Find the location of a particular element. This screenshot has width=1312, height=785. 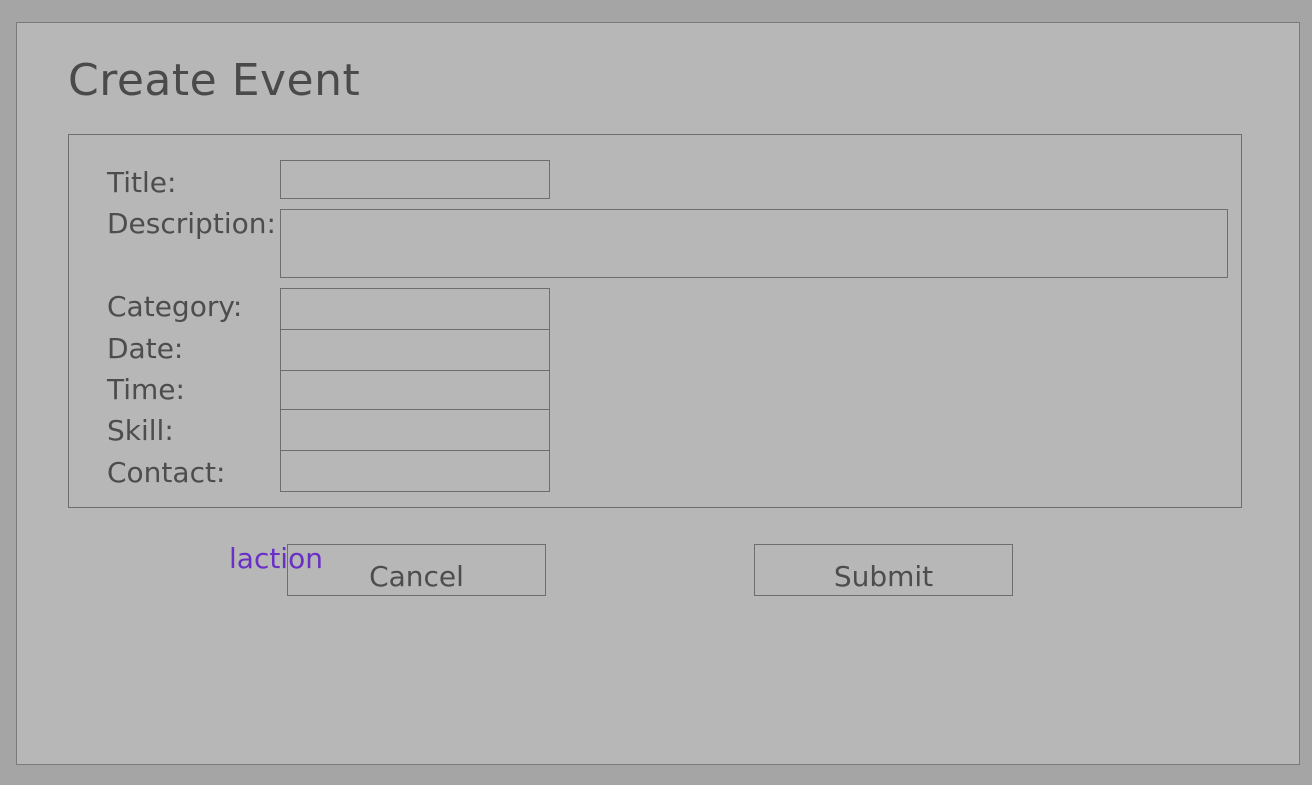

page-title: Create Event is located at coordinates (214, 80).